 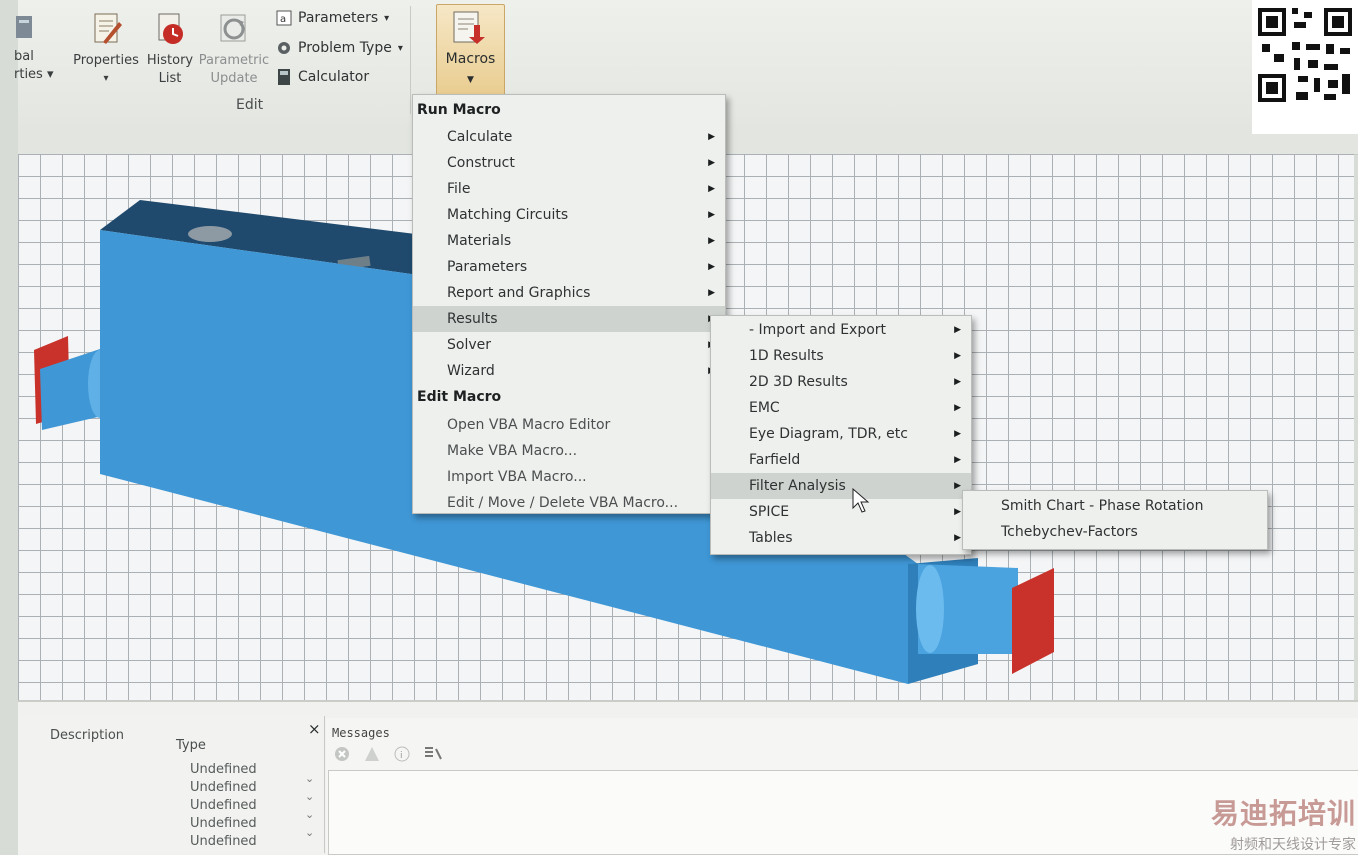 What do you see at coordinates (841, 460) in the screenshot?
I see `submenu-item-farfield: Farfield ▶` at bounding box center [841, 460].